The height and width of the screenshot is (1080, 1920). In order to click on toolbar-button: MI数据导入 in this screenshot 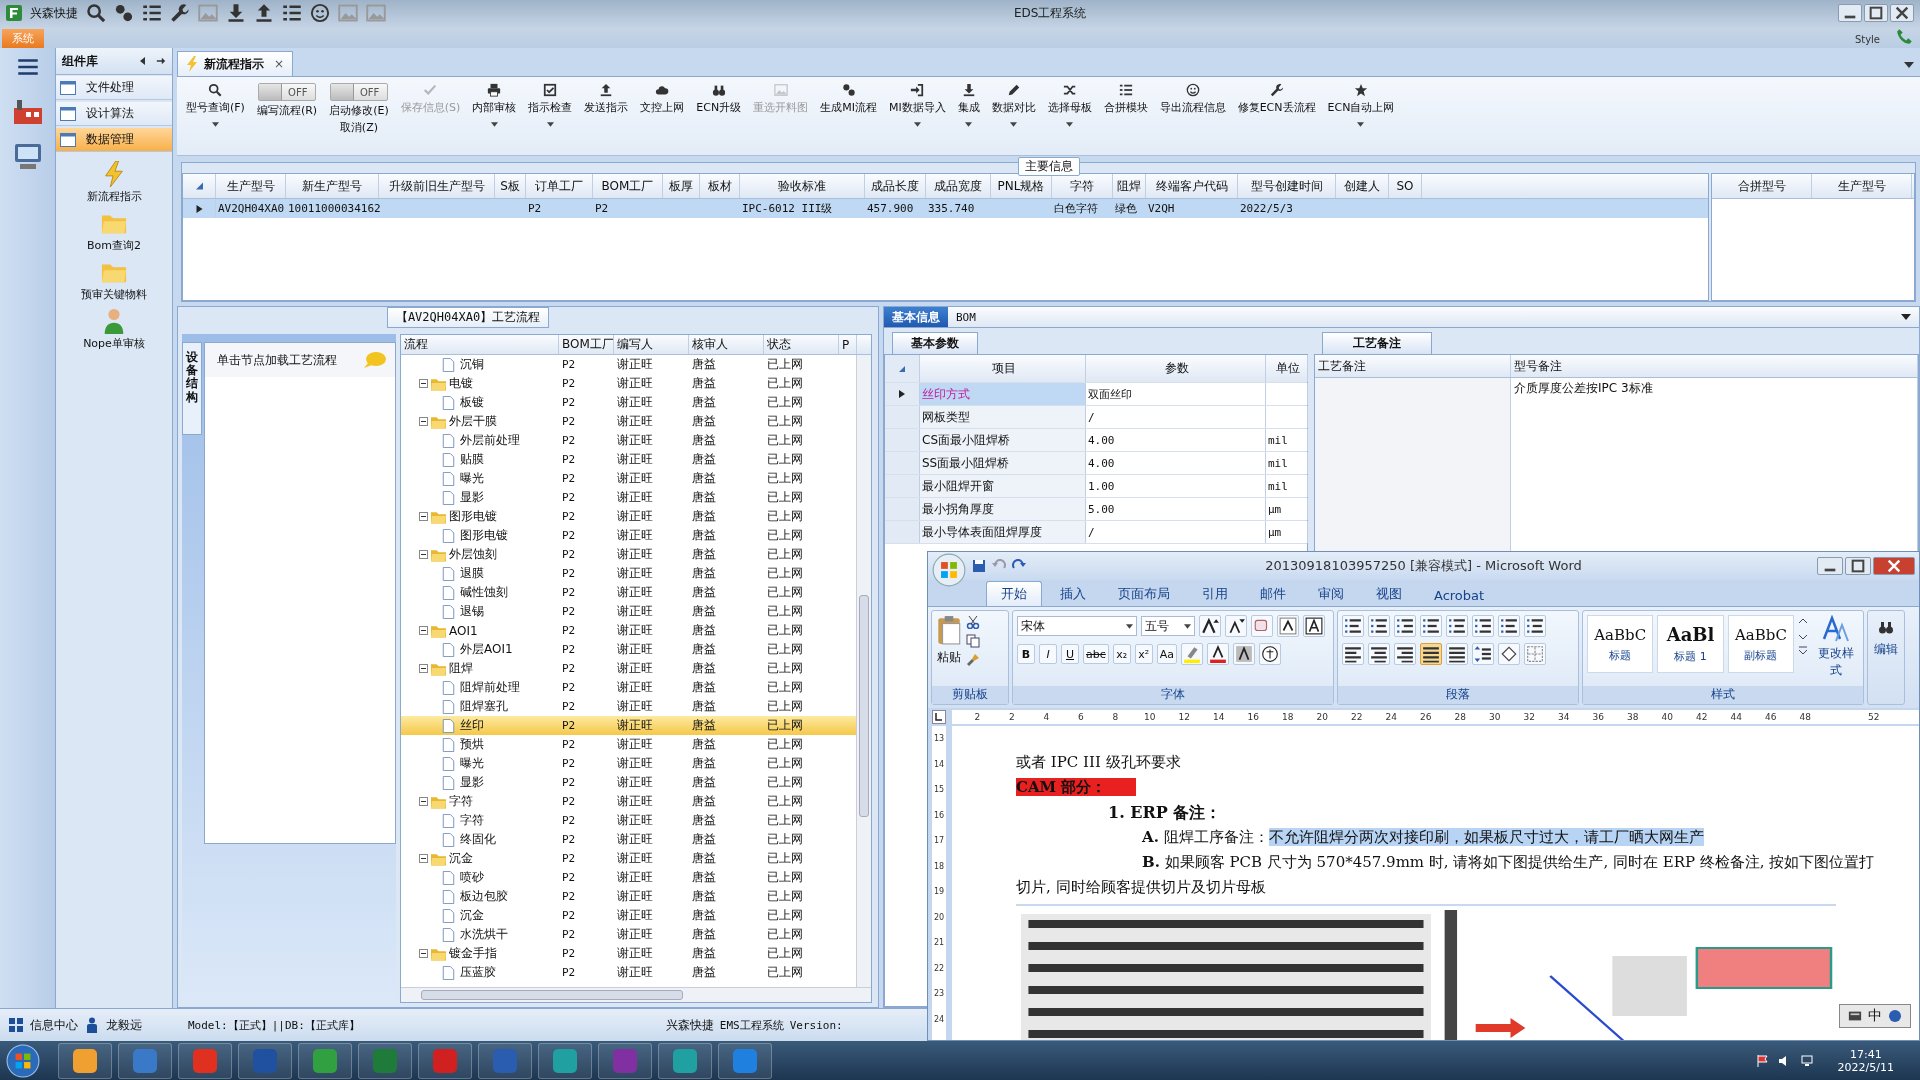, I will do `click(917, 105)`.